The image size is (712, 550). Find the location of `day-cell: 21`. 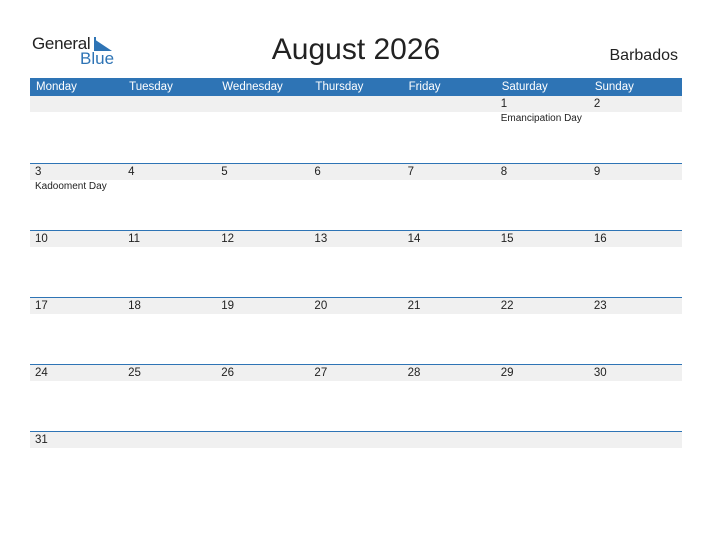

day-cell: 21 is located at coordinates (449, 331).